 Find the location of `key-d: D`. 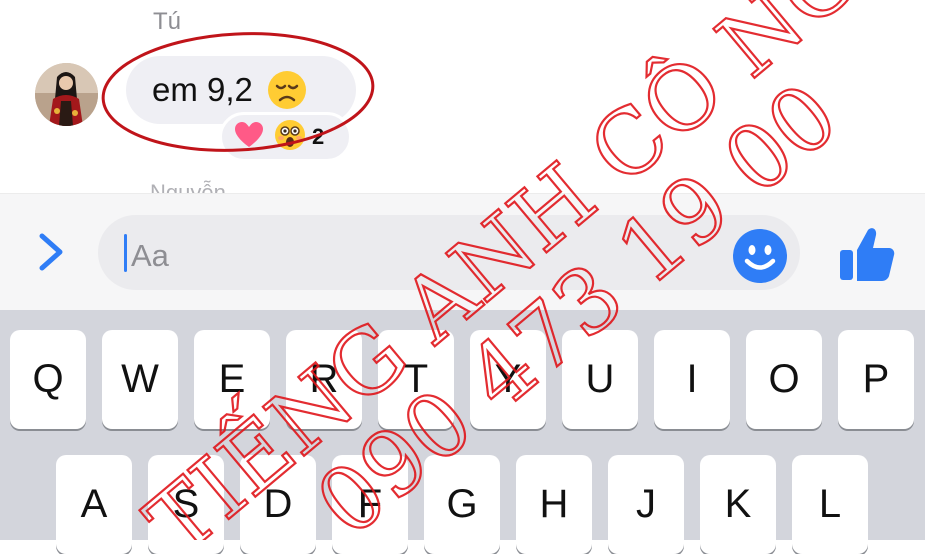

key-d: D is located at coordinates (278, 504).